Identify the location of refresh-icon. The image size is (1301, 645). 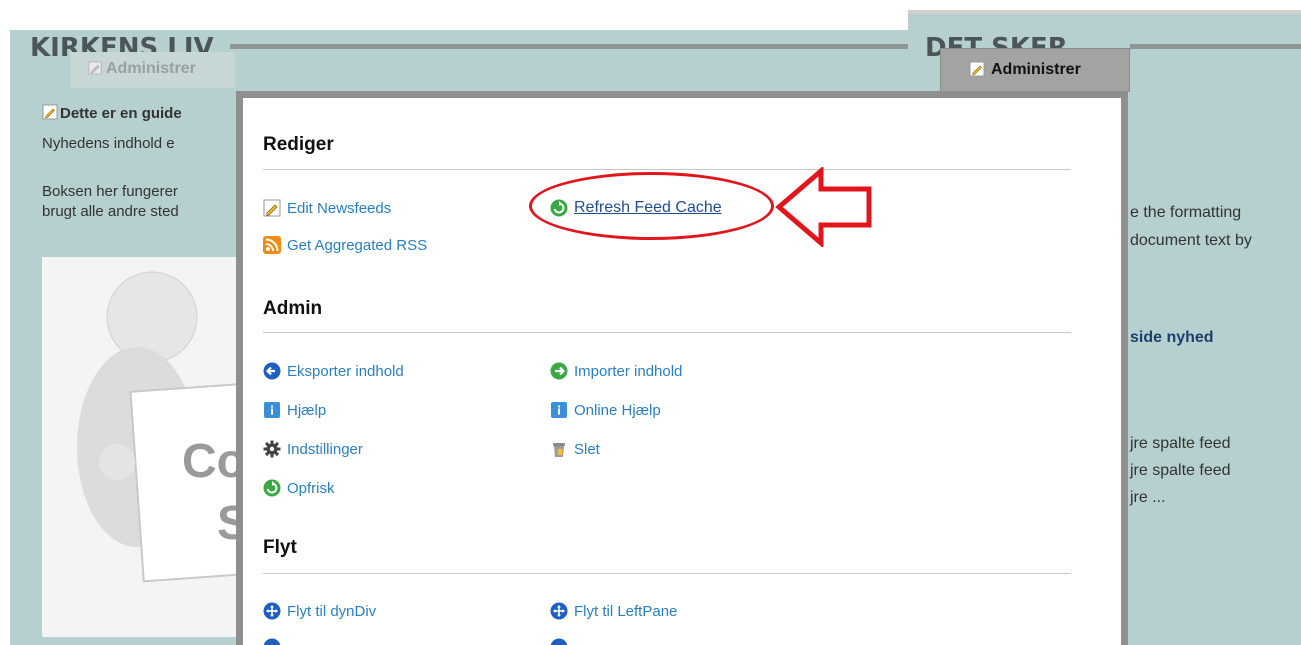
(272, 488).